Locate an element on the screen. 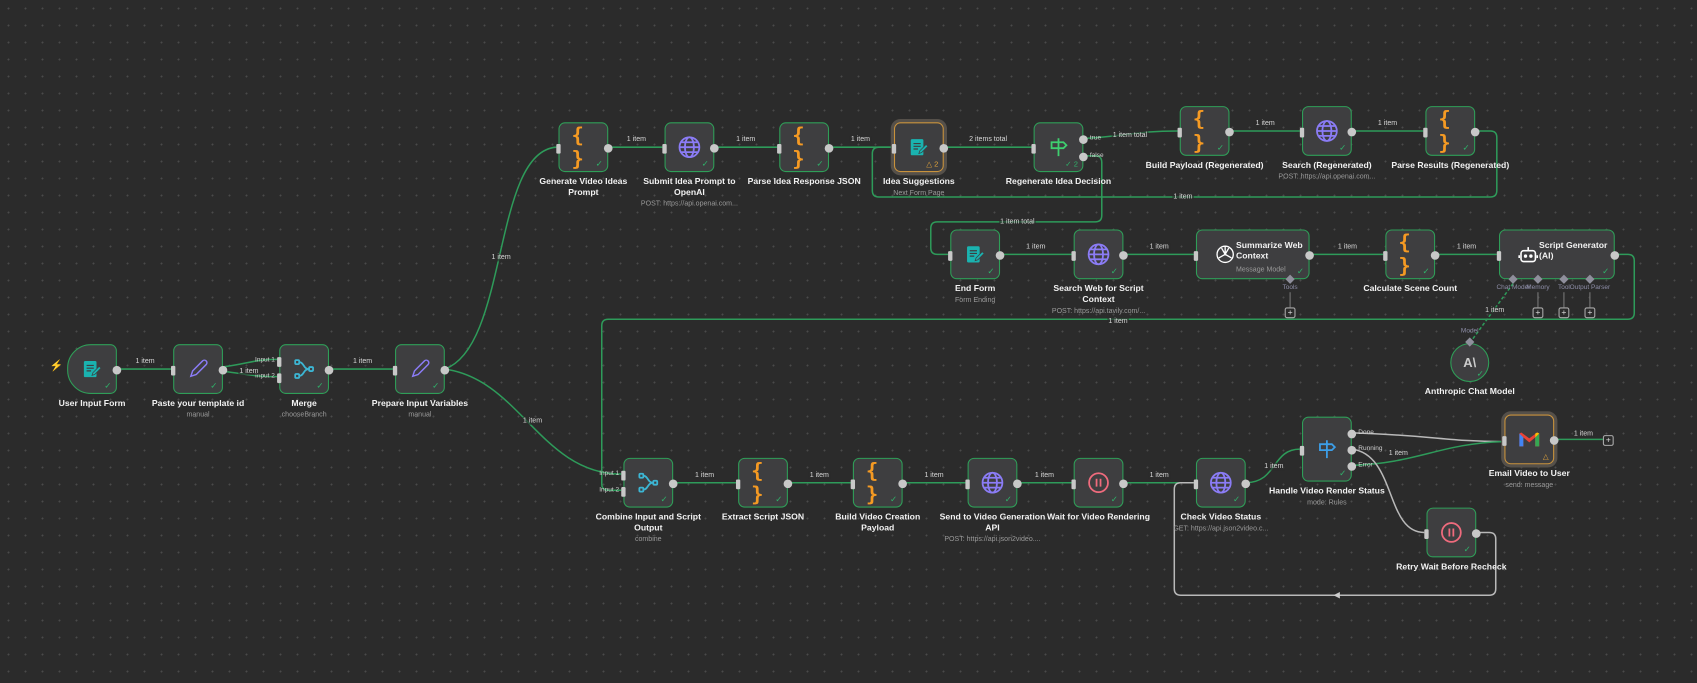  node-idea-suggestions: △ 2 is located at coordinates (920, 147).